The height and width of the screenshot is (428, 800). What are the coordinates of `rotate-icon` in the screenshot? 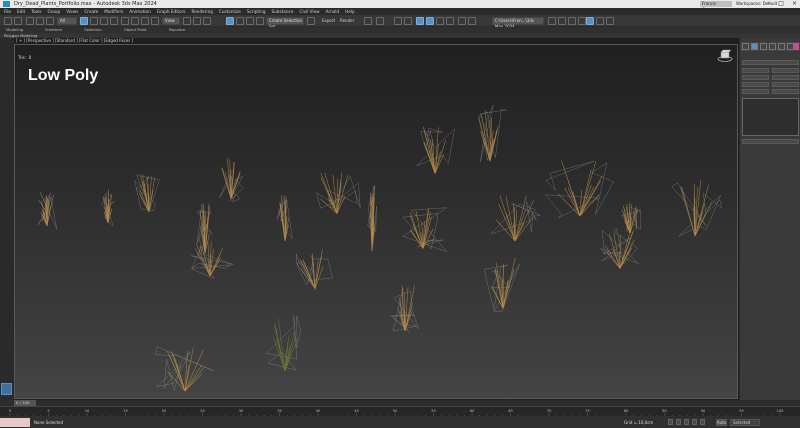 It's located at (135, 21).